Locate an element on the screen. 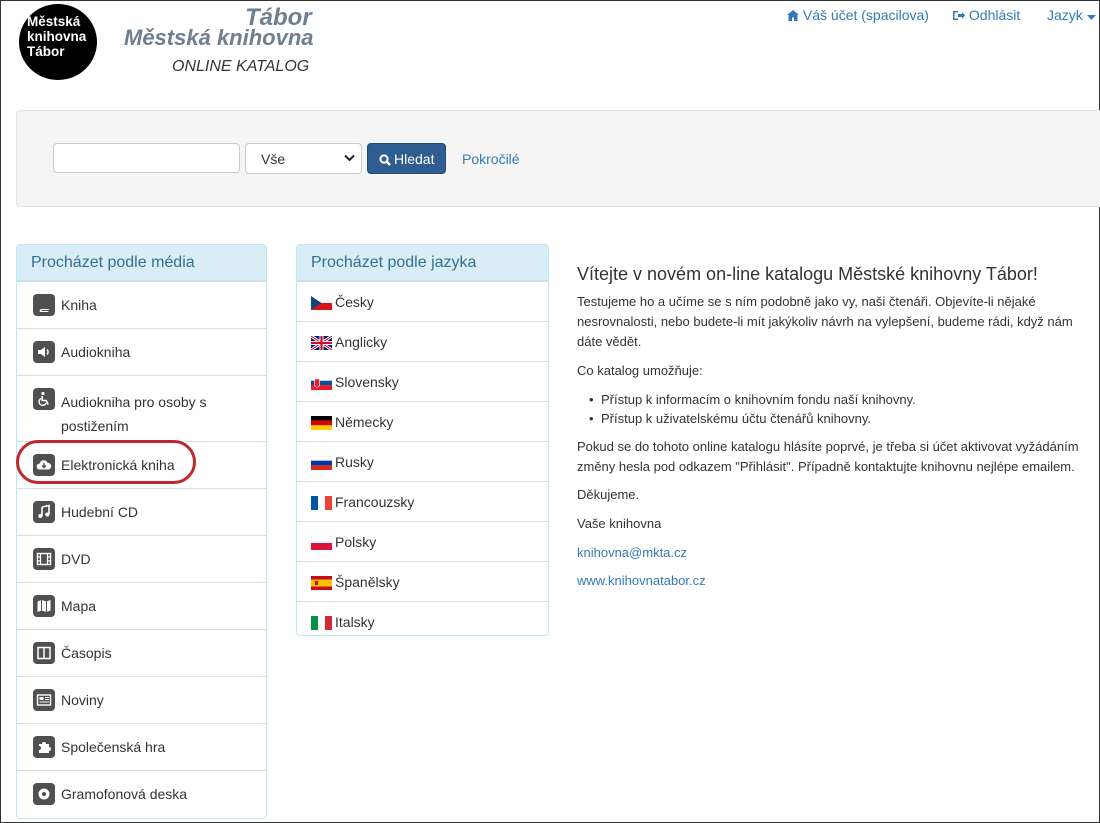 The width and height of the screenshot is (1100, 823). search-type-value: Vše is located at coordinates (273, 159).